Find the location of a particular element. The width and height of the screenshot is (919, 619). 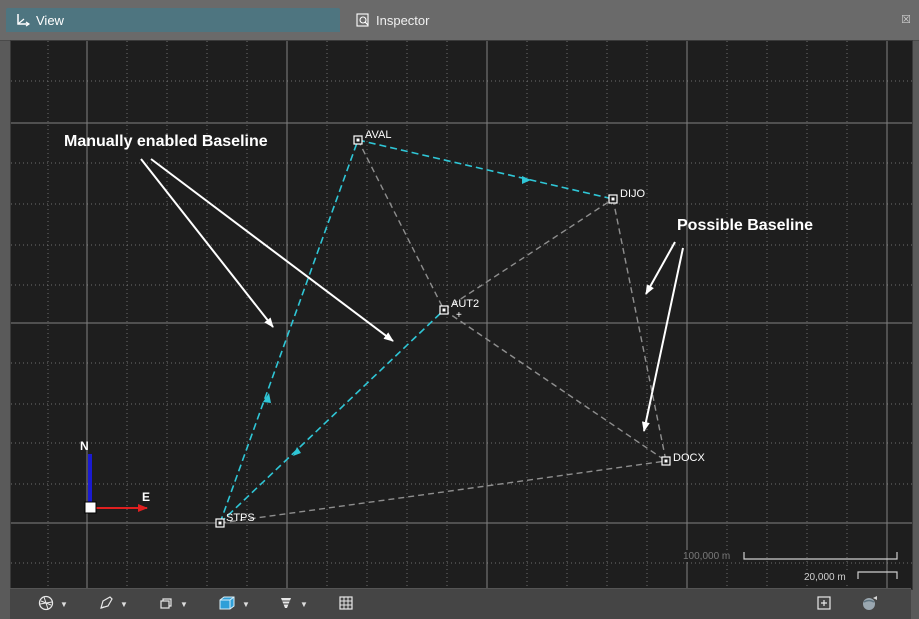

satellite-button is located at coordinates (870, 604).